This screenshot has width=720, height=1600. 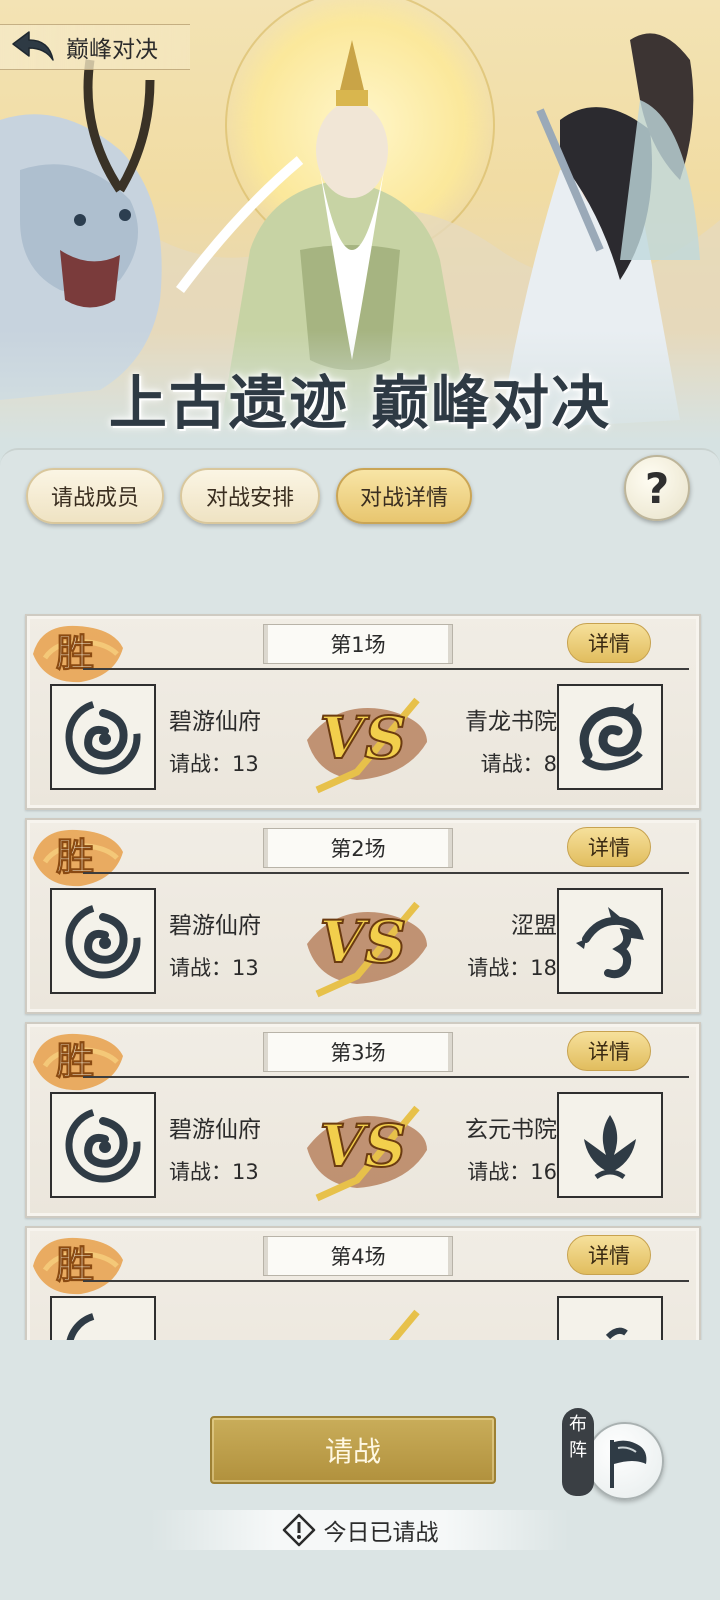 I want to click on match-card: 胜 第2场 详情 碧游仙府 请战：13 VS 涩盟 请战：18, so click(x=363, y=916).